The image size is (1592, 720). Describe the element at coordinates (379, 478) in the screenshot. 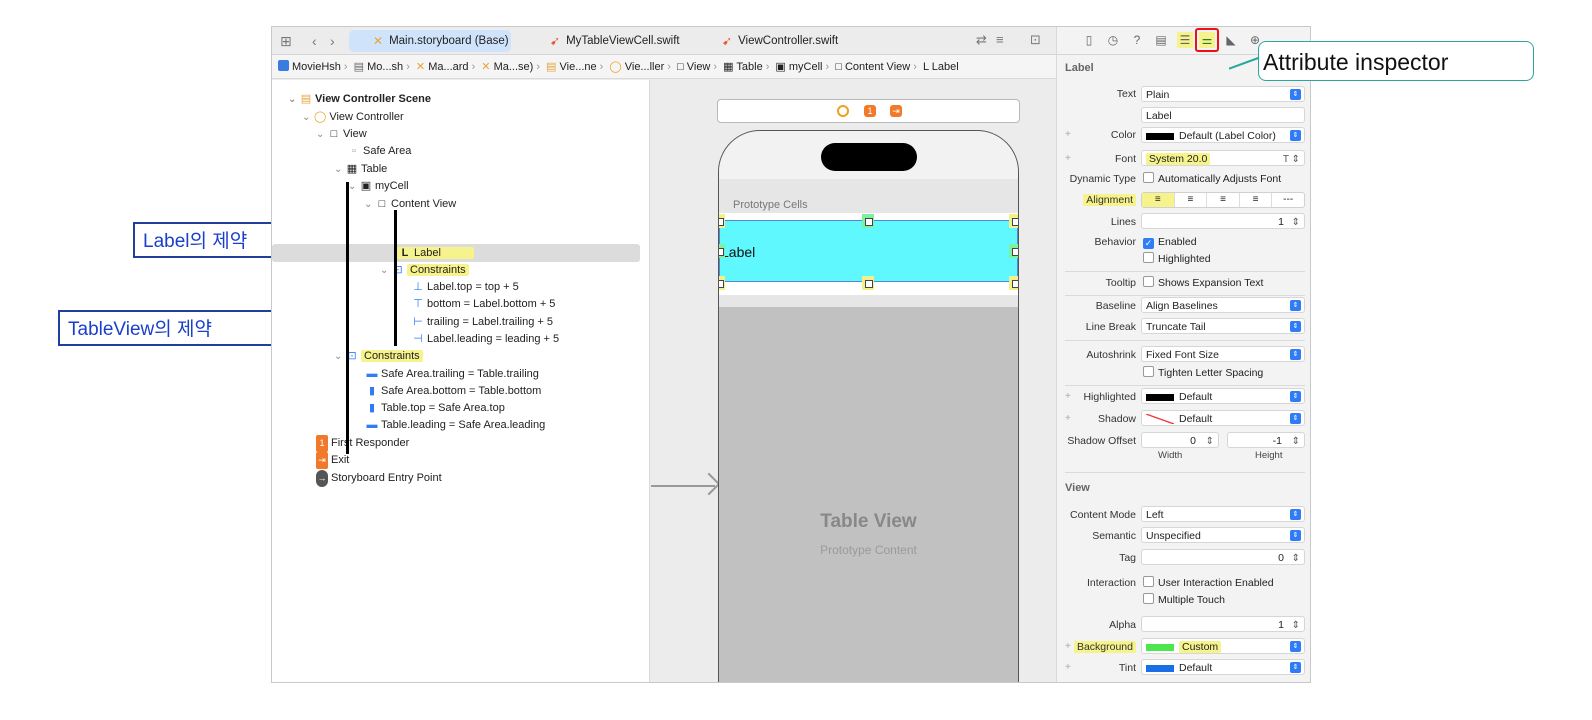

I see `outline-entry-point: → Storyboard Entry Point` at that location.